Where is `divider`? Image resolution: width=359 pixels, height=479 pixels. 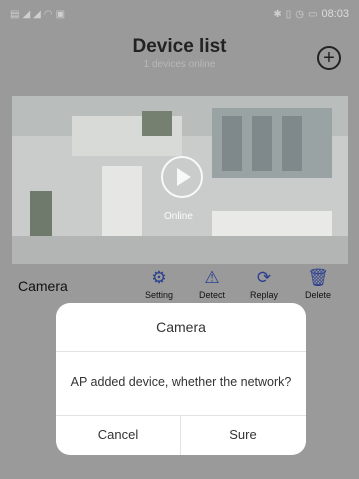
divider is located at coordinates (181, 351).